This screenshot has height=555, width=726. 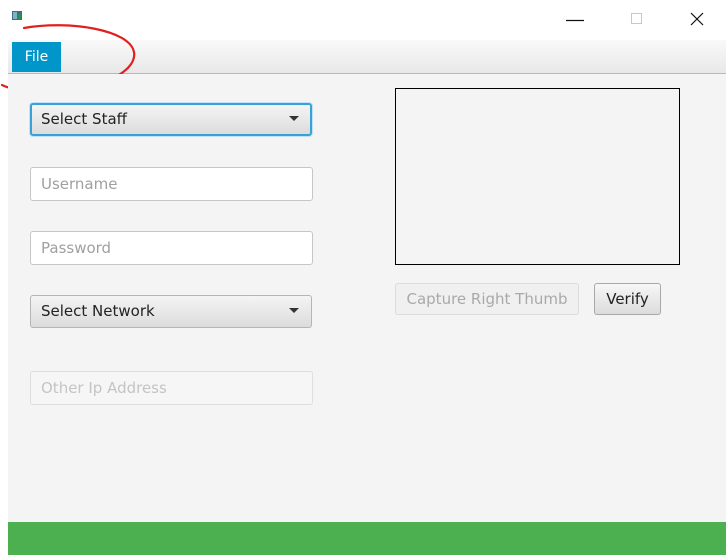 I want to click on maximize-button, so click(x=641, y=20).